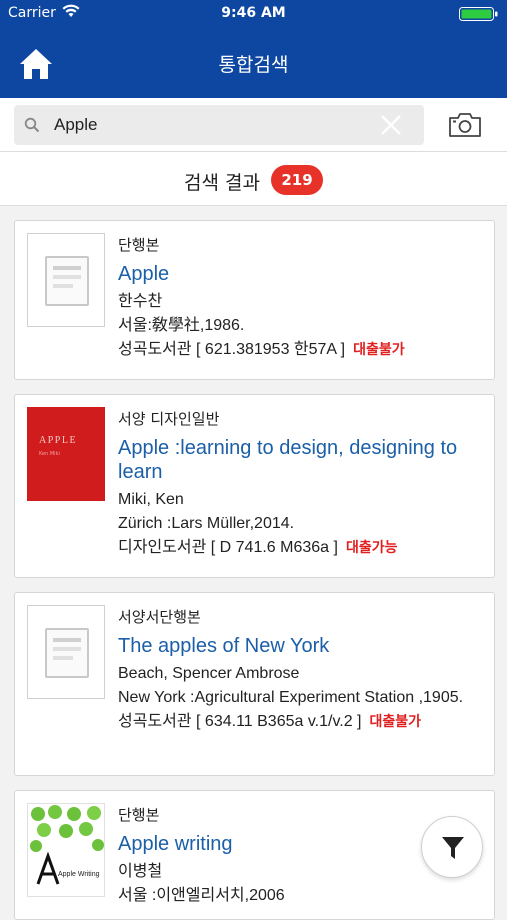 The image size is (507, 920). What do you see at coordinates (221, 182) in the screenshot?
I see `result-label: 검색 결과` at bounding box center [221, 182].